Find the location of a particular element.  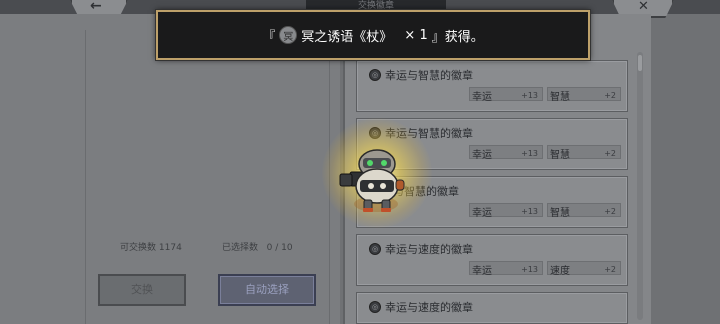

badge-card: ◎ 幸运与智慧的徽章 幸运 +13 智慧 +2 is located at coordinates (492, 86).